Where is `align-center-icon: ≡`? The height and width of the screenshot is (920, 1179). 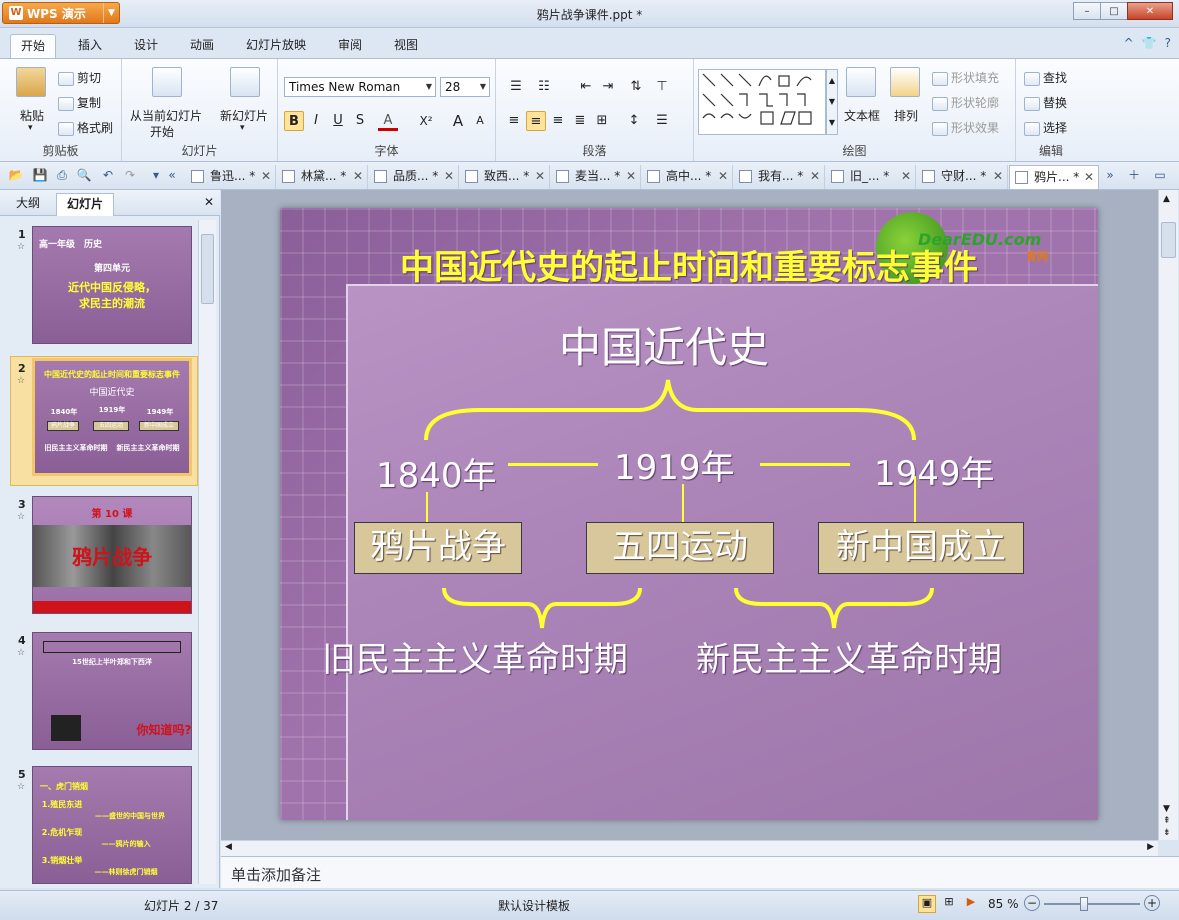
align-center-icon: ≡ is located at coordinates (536, 121).